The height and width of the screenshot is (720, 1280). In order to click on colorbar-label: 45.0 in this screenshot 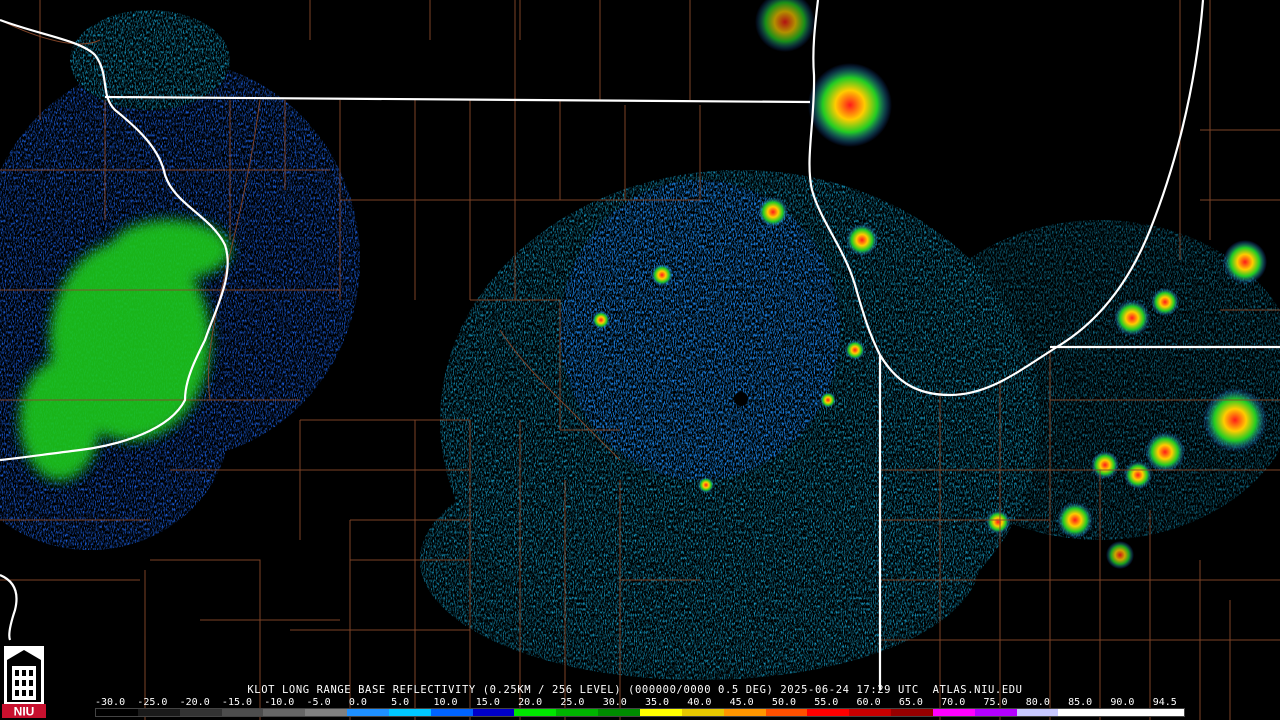, I will do `click(741, 702)`.